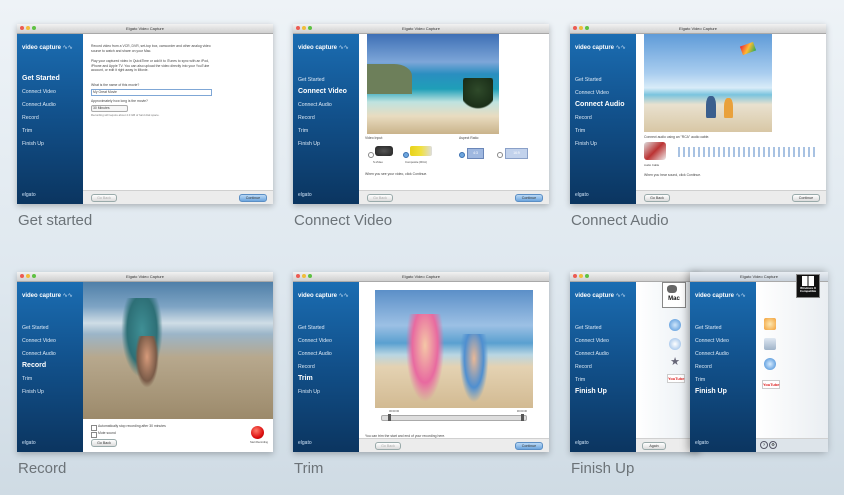 This screenshot has width=844, height=495. What do you see at coordinates (151, 92) in the screenshot?
I see `movie-name-input: My Great Movie` at bounding box center [151, 92].